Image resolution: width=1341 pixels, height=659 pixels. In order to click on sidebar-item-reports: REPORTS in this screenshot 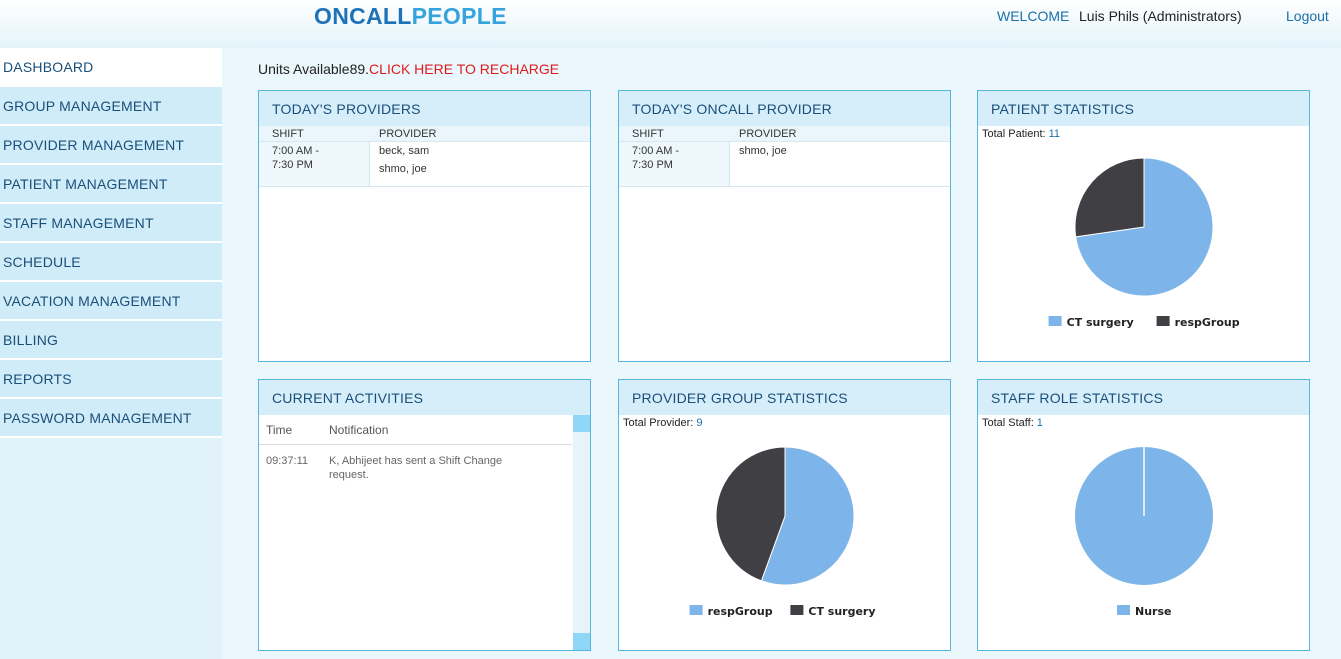, I will do `click(111, 379)`.